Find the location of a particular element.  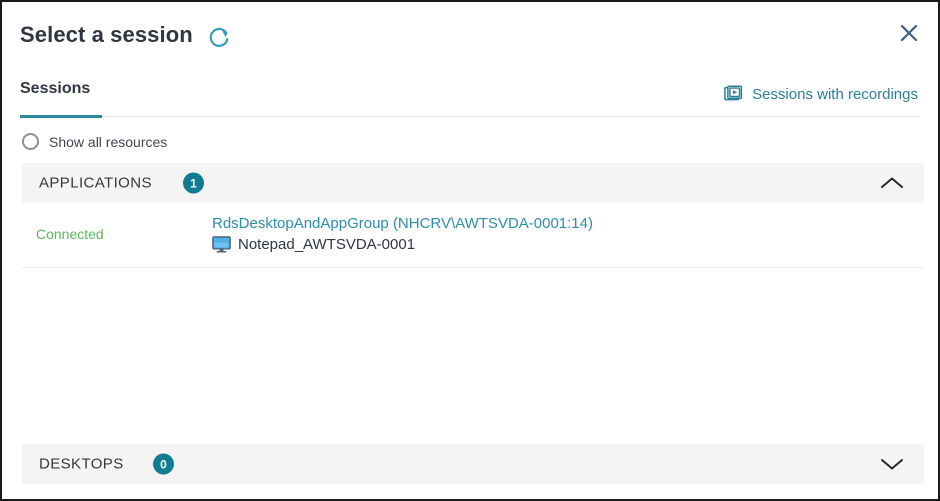

chevron-up-icon is located at coordinates (892, 183).